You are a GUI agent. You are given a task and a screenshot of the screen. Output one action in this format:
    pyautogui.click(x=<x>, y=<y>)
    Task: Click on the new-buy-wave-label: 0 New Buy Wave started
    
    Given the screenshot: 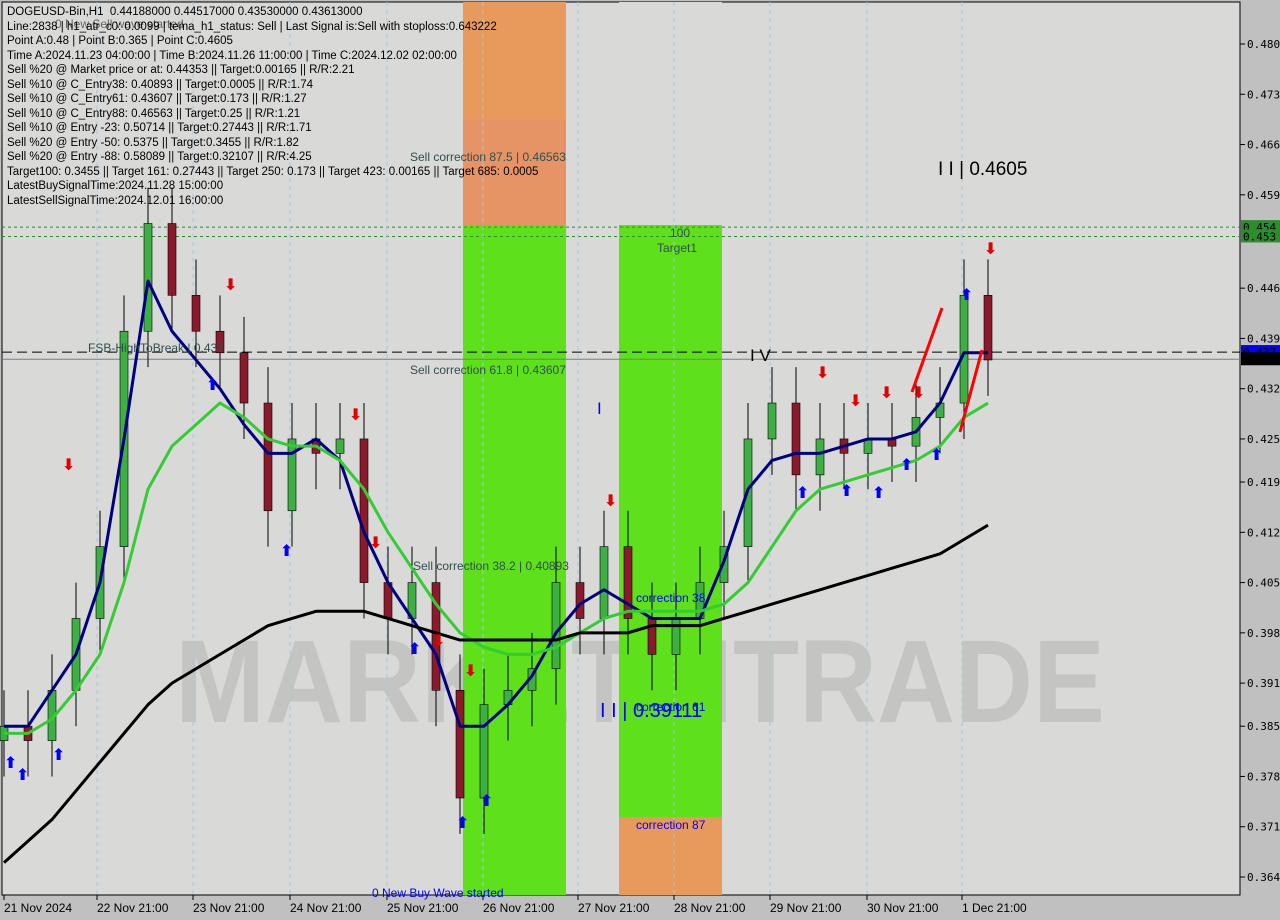 What is the action you would take?
    pyautogui.click(x=438, y=893)
    